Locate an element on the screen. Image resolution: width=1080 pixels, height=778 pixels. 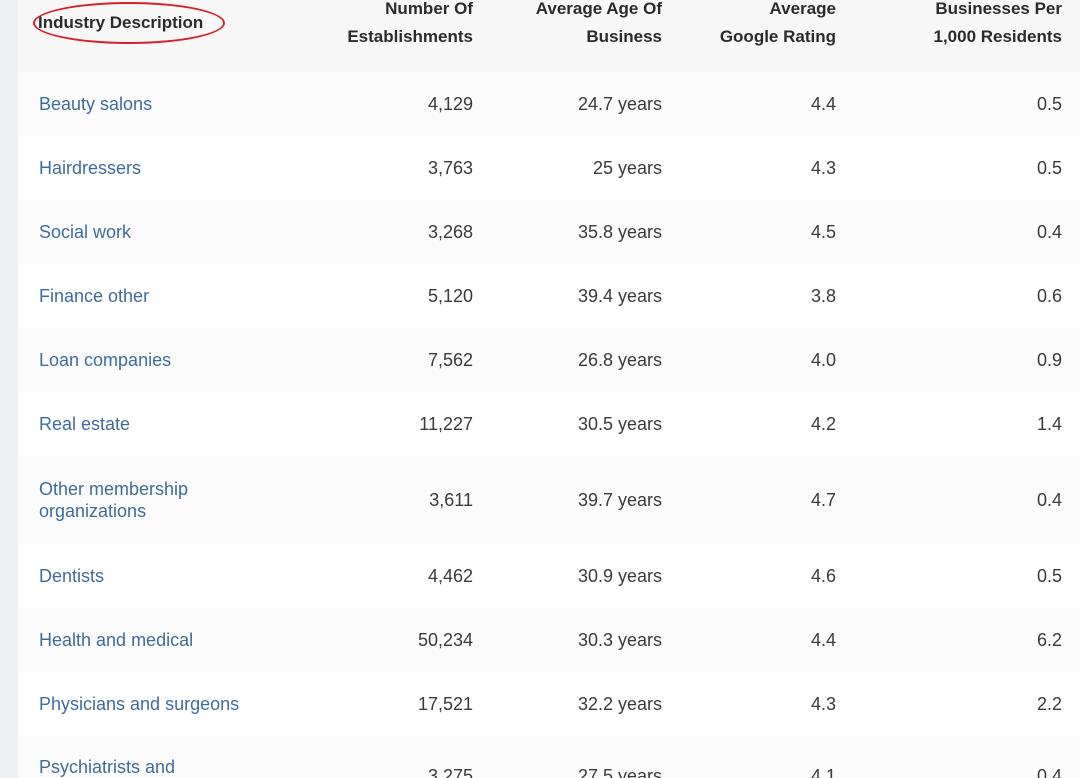
table-row: Hairdressers 3,763 25 years 4.3 0.5 is located at coordinates (549, 168).